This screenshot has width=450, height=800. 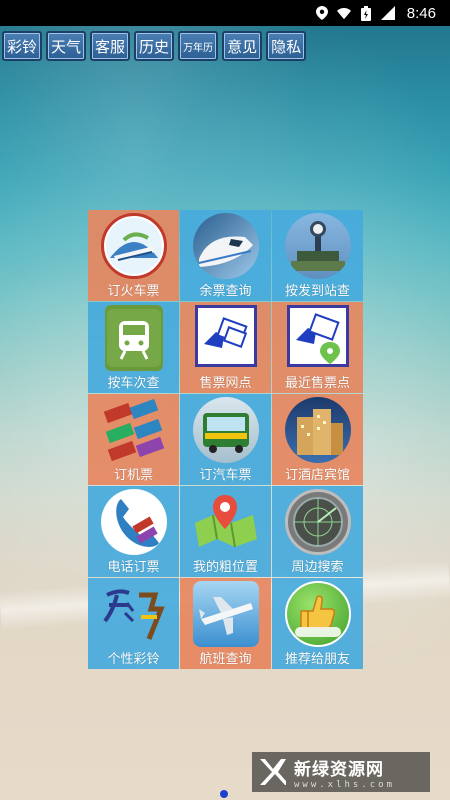 I want to click on signal-icon, so click(x=387, y=13).